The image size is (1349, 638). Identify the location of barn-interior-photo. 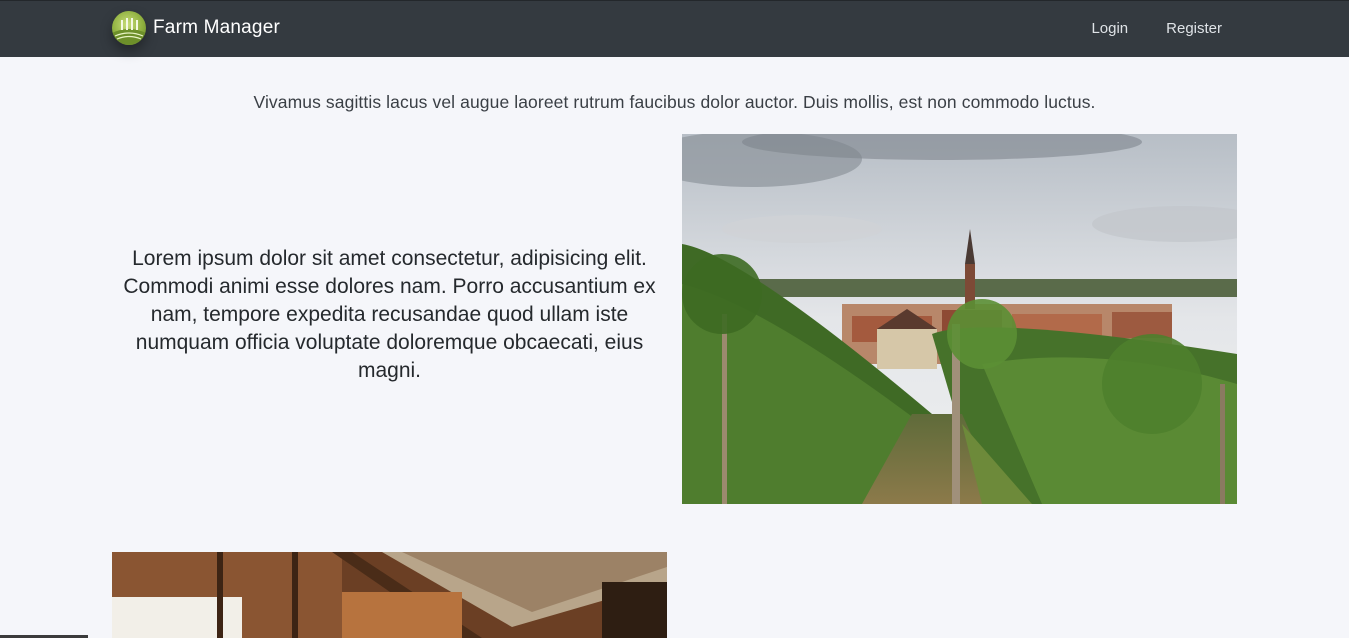
(389, 595).